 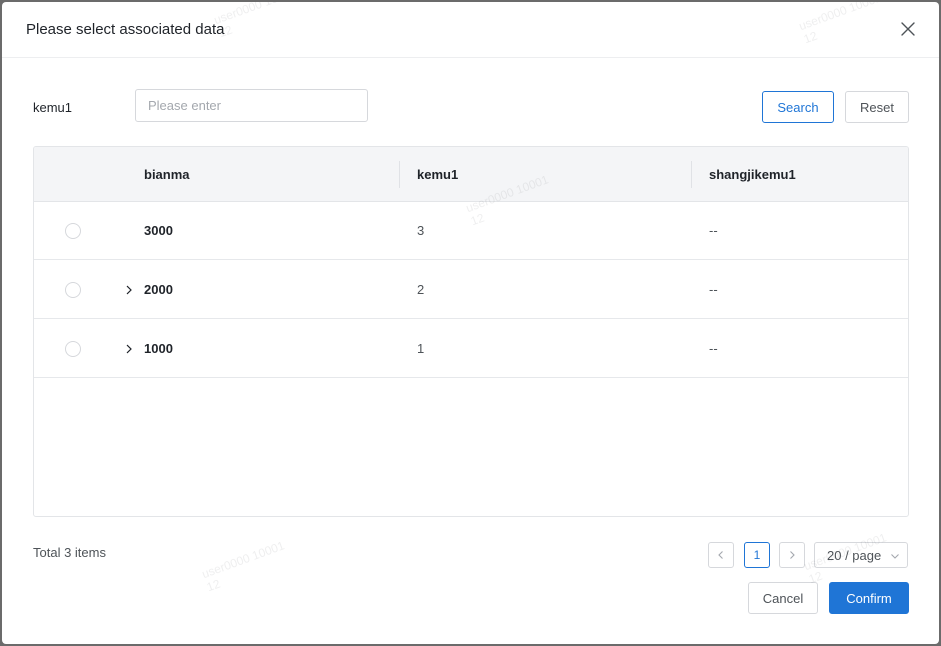 What do you see at coordinates (251, 105) in the screenshot?
I see `kemu1-search-input` at bounding box center [251, 105].